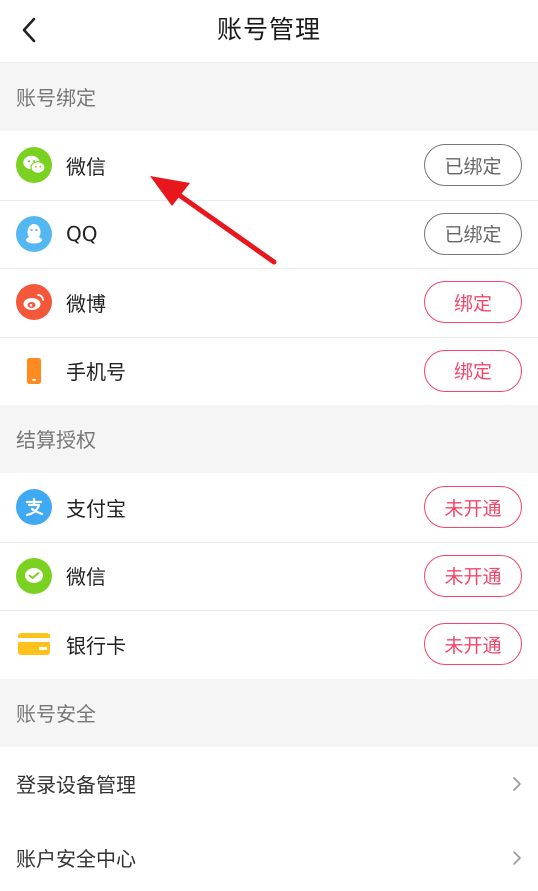 The image size is (538, 891). Describe the element at coordinates (34, 575) in the screenshot. I see `wechat-pay-icon` at that location.